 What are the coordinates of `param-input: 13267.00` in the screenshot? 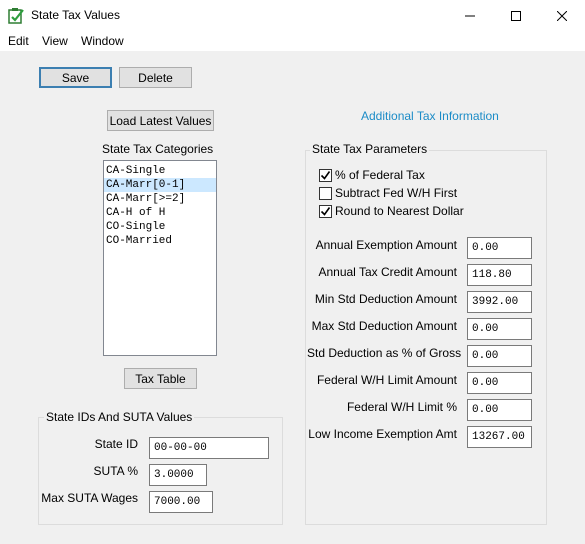 It's located at (499, 437).